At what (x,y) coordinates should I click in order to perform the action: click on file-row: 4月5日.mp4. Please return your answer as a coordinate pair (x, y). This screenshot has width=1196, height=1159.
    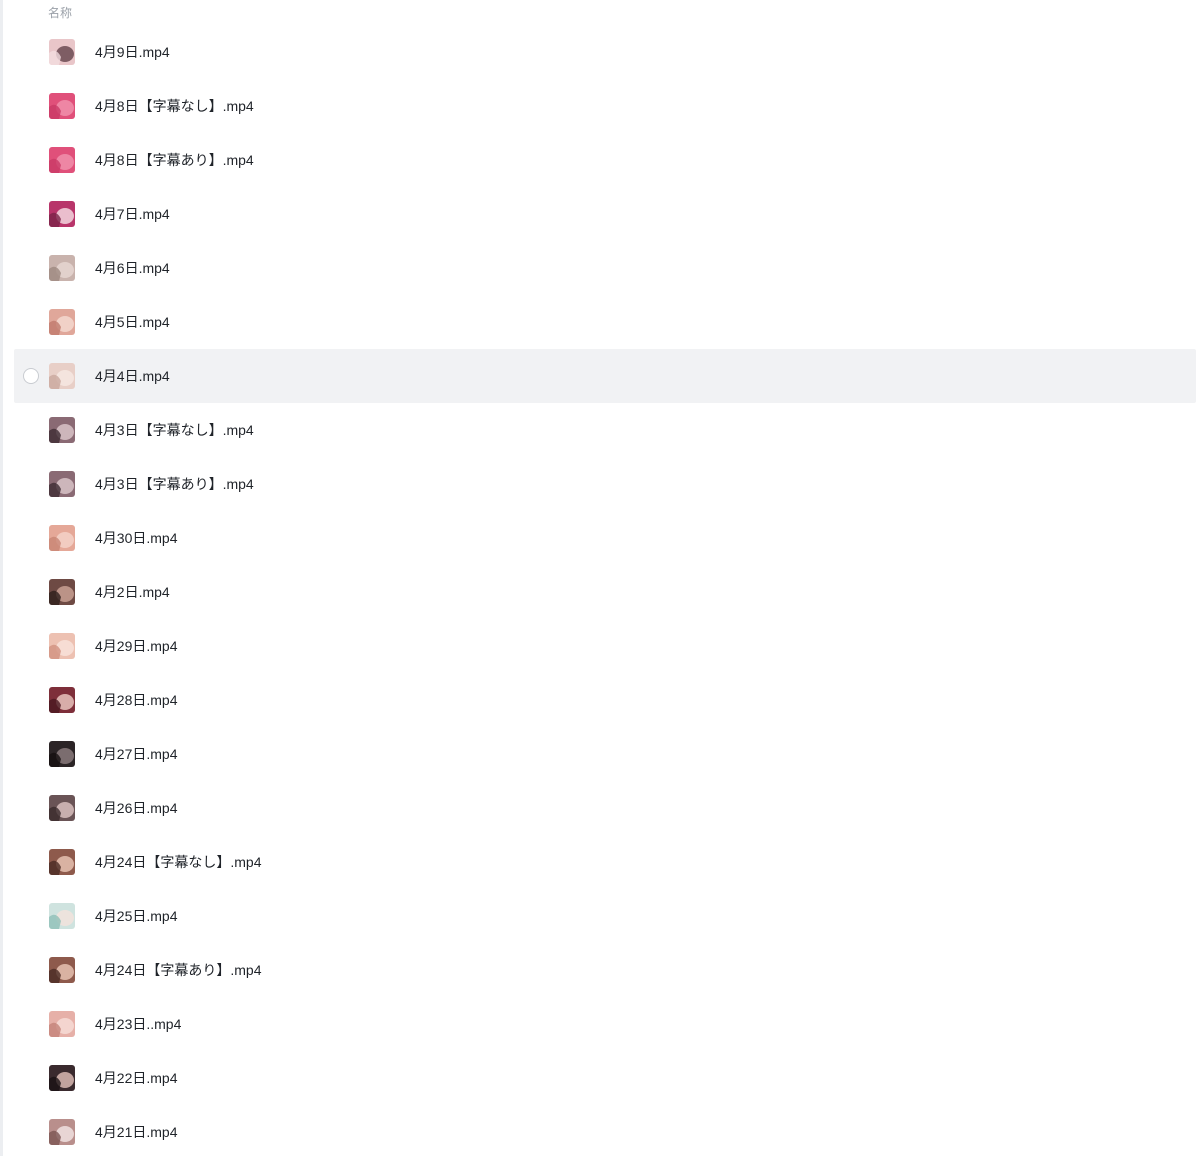
    Looking at the image, I should click on (605, 322).